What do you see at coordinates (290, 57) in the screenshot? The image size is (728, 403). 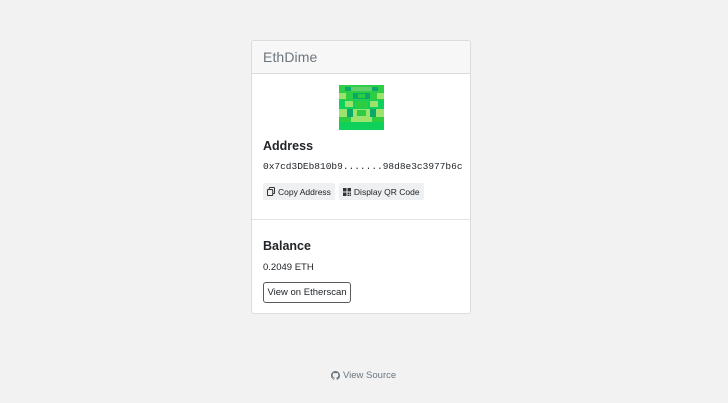 I see `app-title: EthDime` at bounding box center [290, 57].